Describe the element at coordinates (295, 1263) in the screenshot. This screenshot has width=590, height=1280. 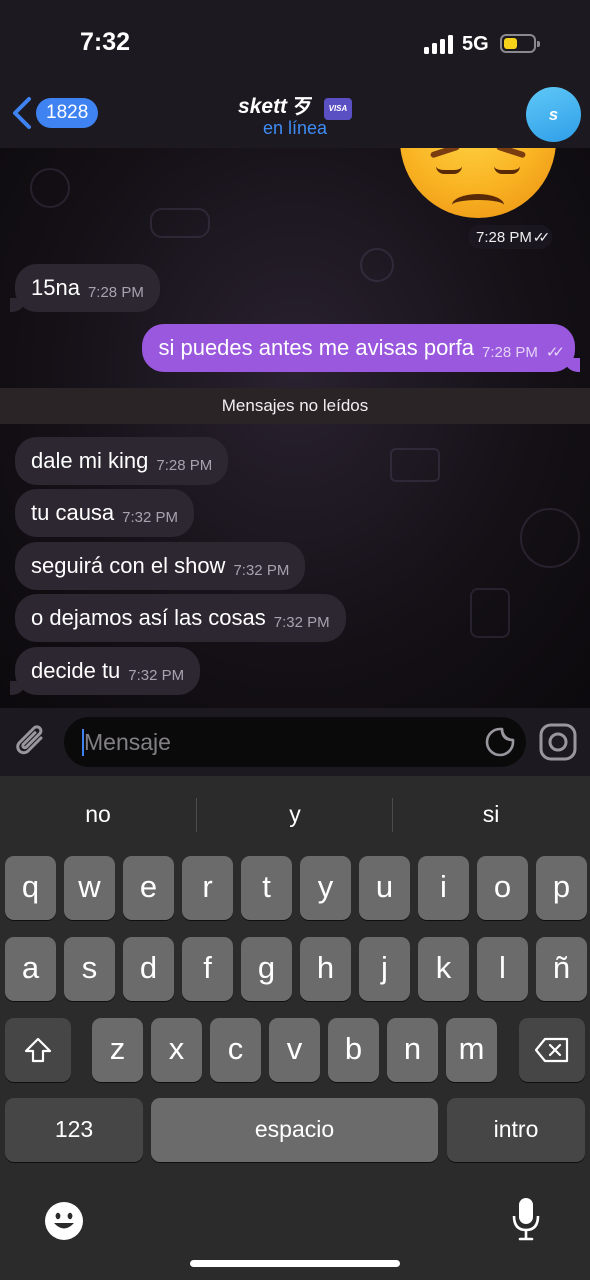
I see `home-indicator` at that location.